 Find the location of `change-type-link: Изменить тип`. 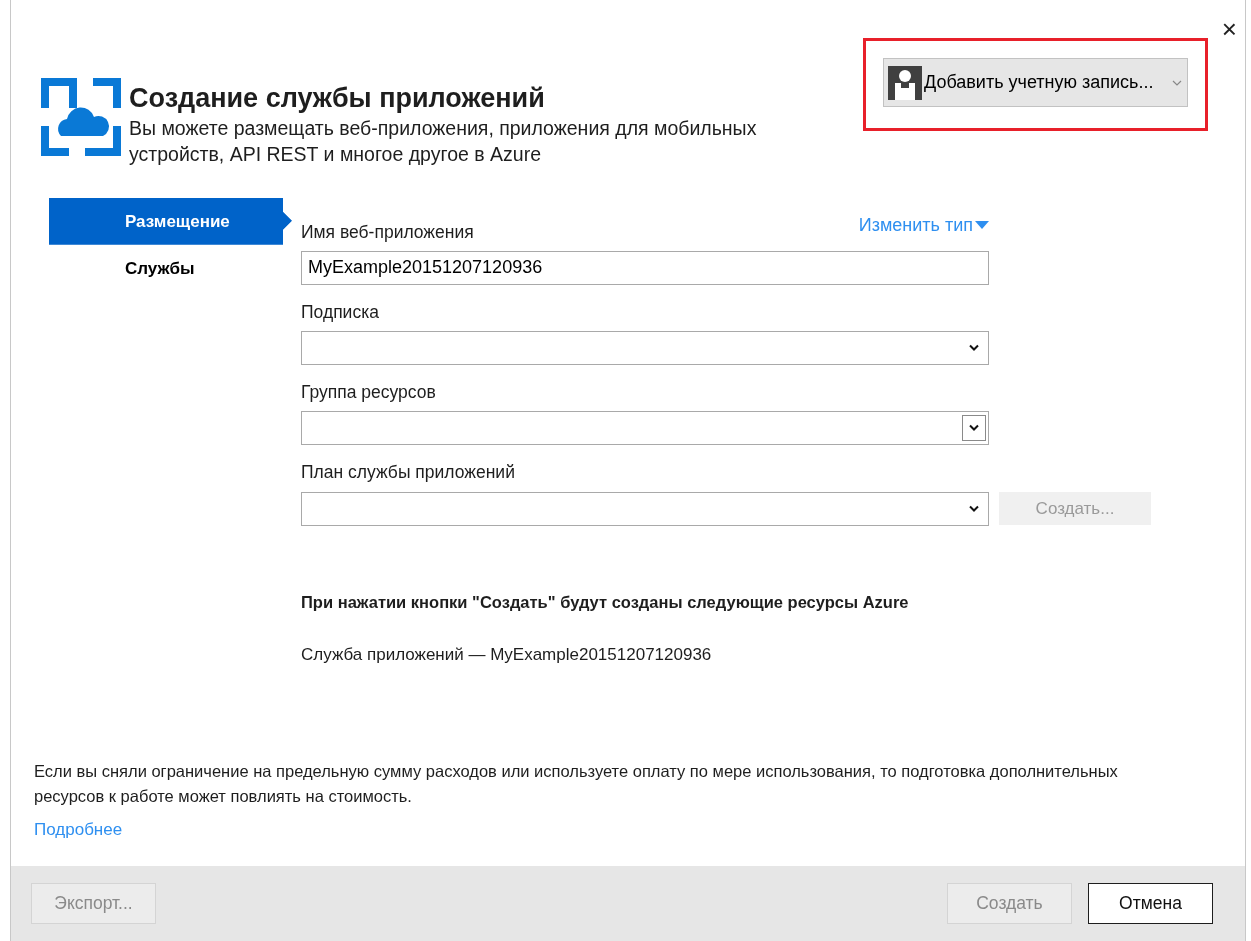

change-type-link: Изменить тип is located at coordinates (923, 225).